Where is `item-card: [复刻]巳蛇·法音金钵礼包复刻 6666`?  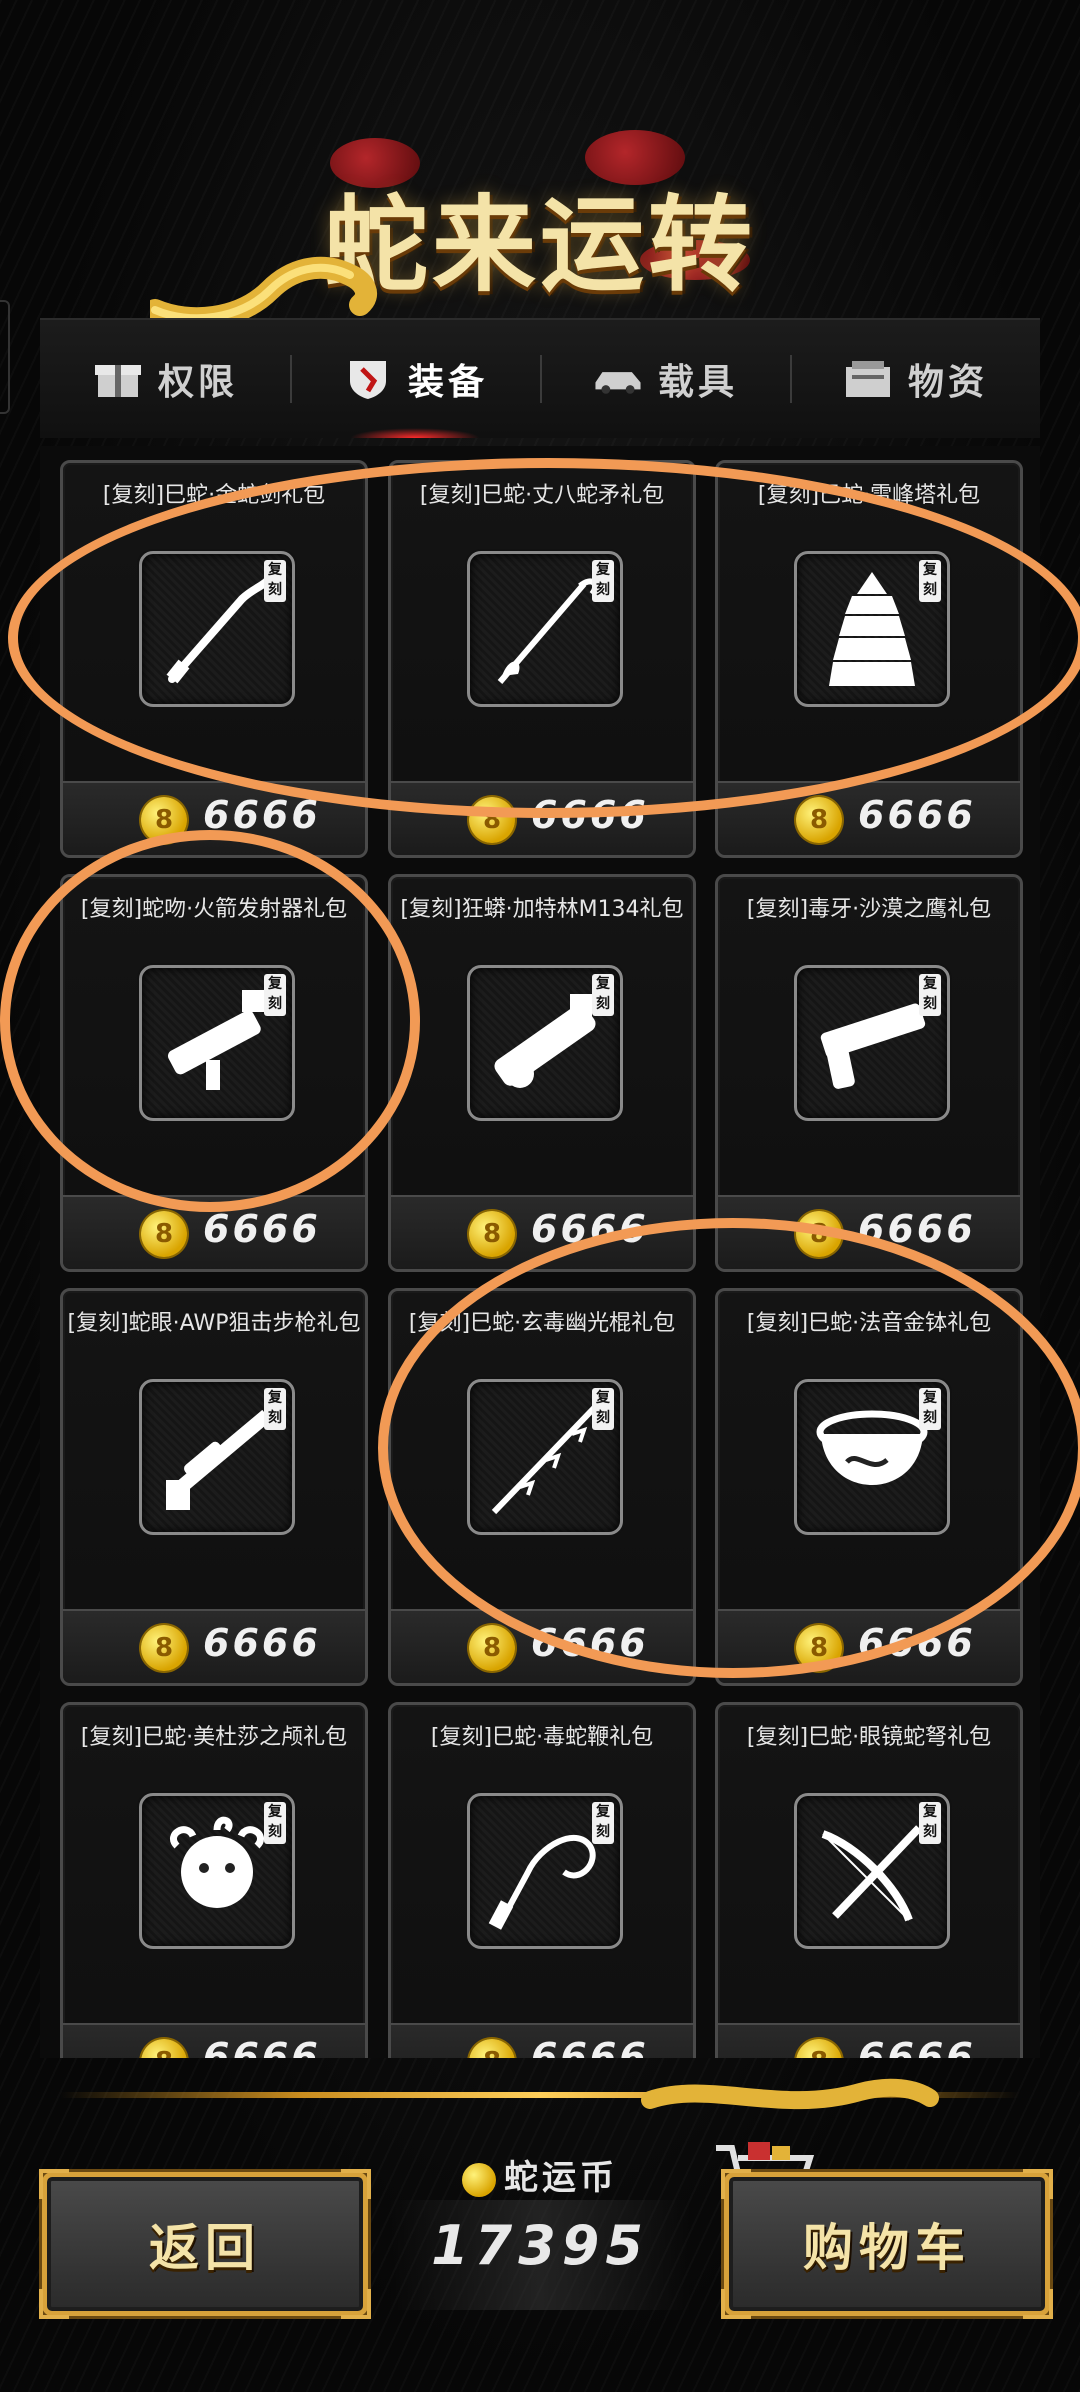
item-card: [复刻]巳蛇·法音金钵礼包复刻 6666 is located at coordinates (869, 1487).